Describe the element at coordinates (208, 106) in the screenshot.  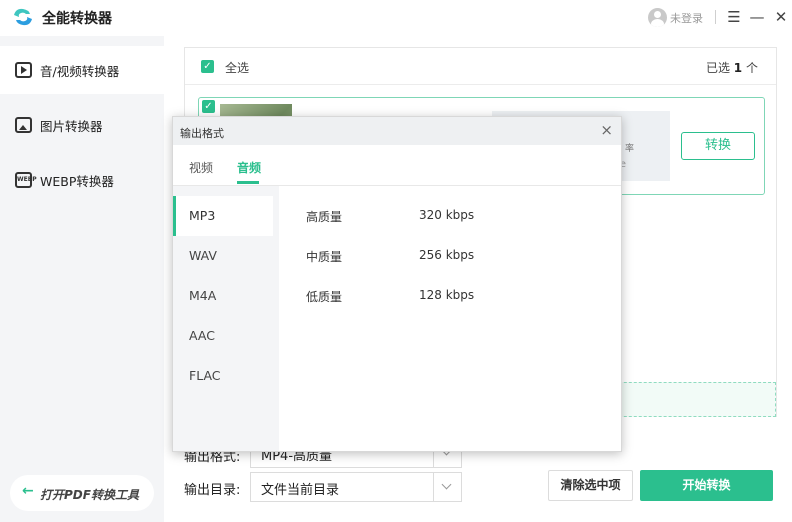
I see `file-checkbox: ✓` at that location.